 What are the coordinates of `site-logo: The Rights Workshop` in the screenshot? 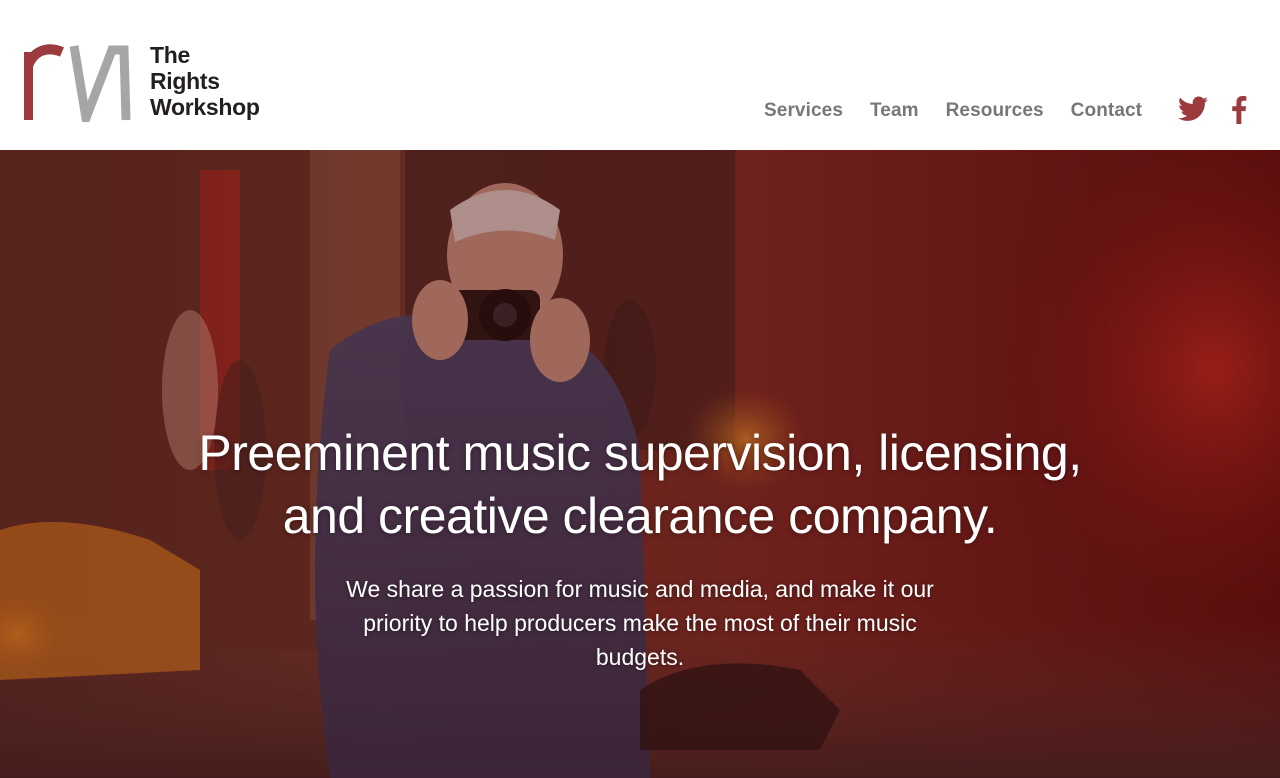 It's located at (142, 82).